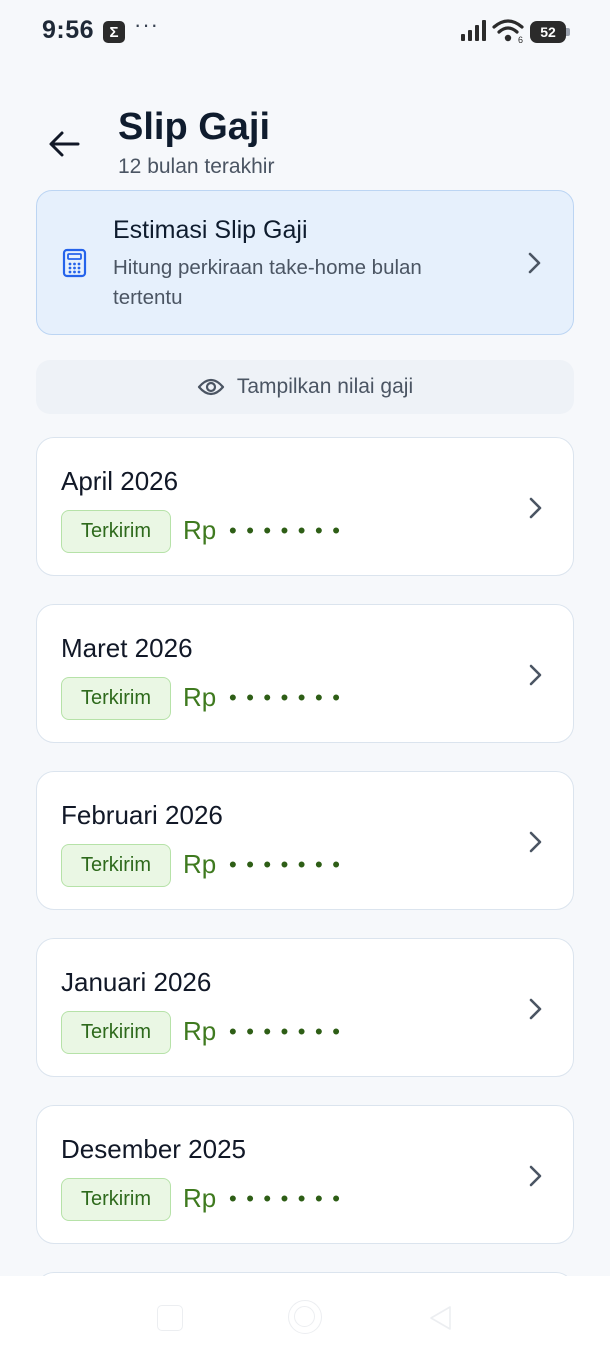  Describe the element at coordinates (508, 31) in the screenshot. I see `wifi-icon: 6` at that location.